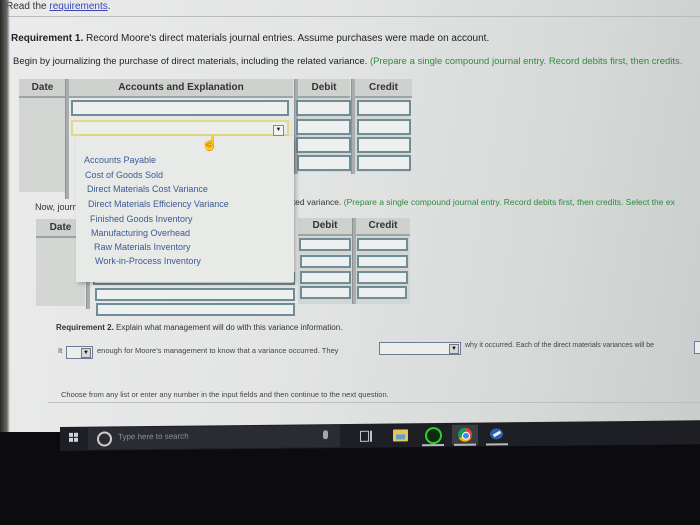 The width and height of the screenshot is (700, 525). I want to click on read-prefix: Read the, so click(26, 6).